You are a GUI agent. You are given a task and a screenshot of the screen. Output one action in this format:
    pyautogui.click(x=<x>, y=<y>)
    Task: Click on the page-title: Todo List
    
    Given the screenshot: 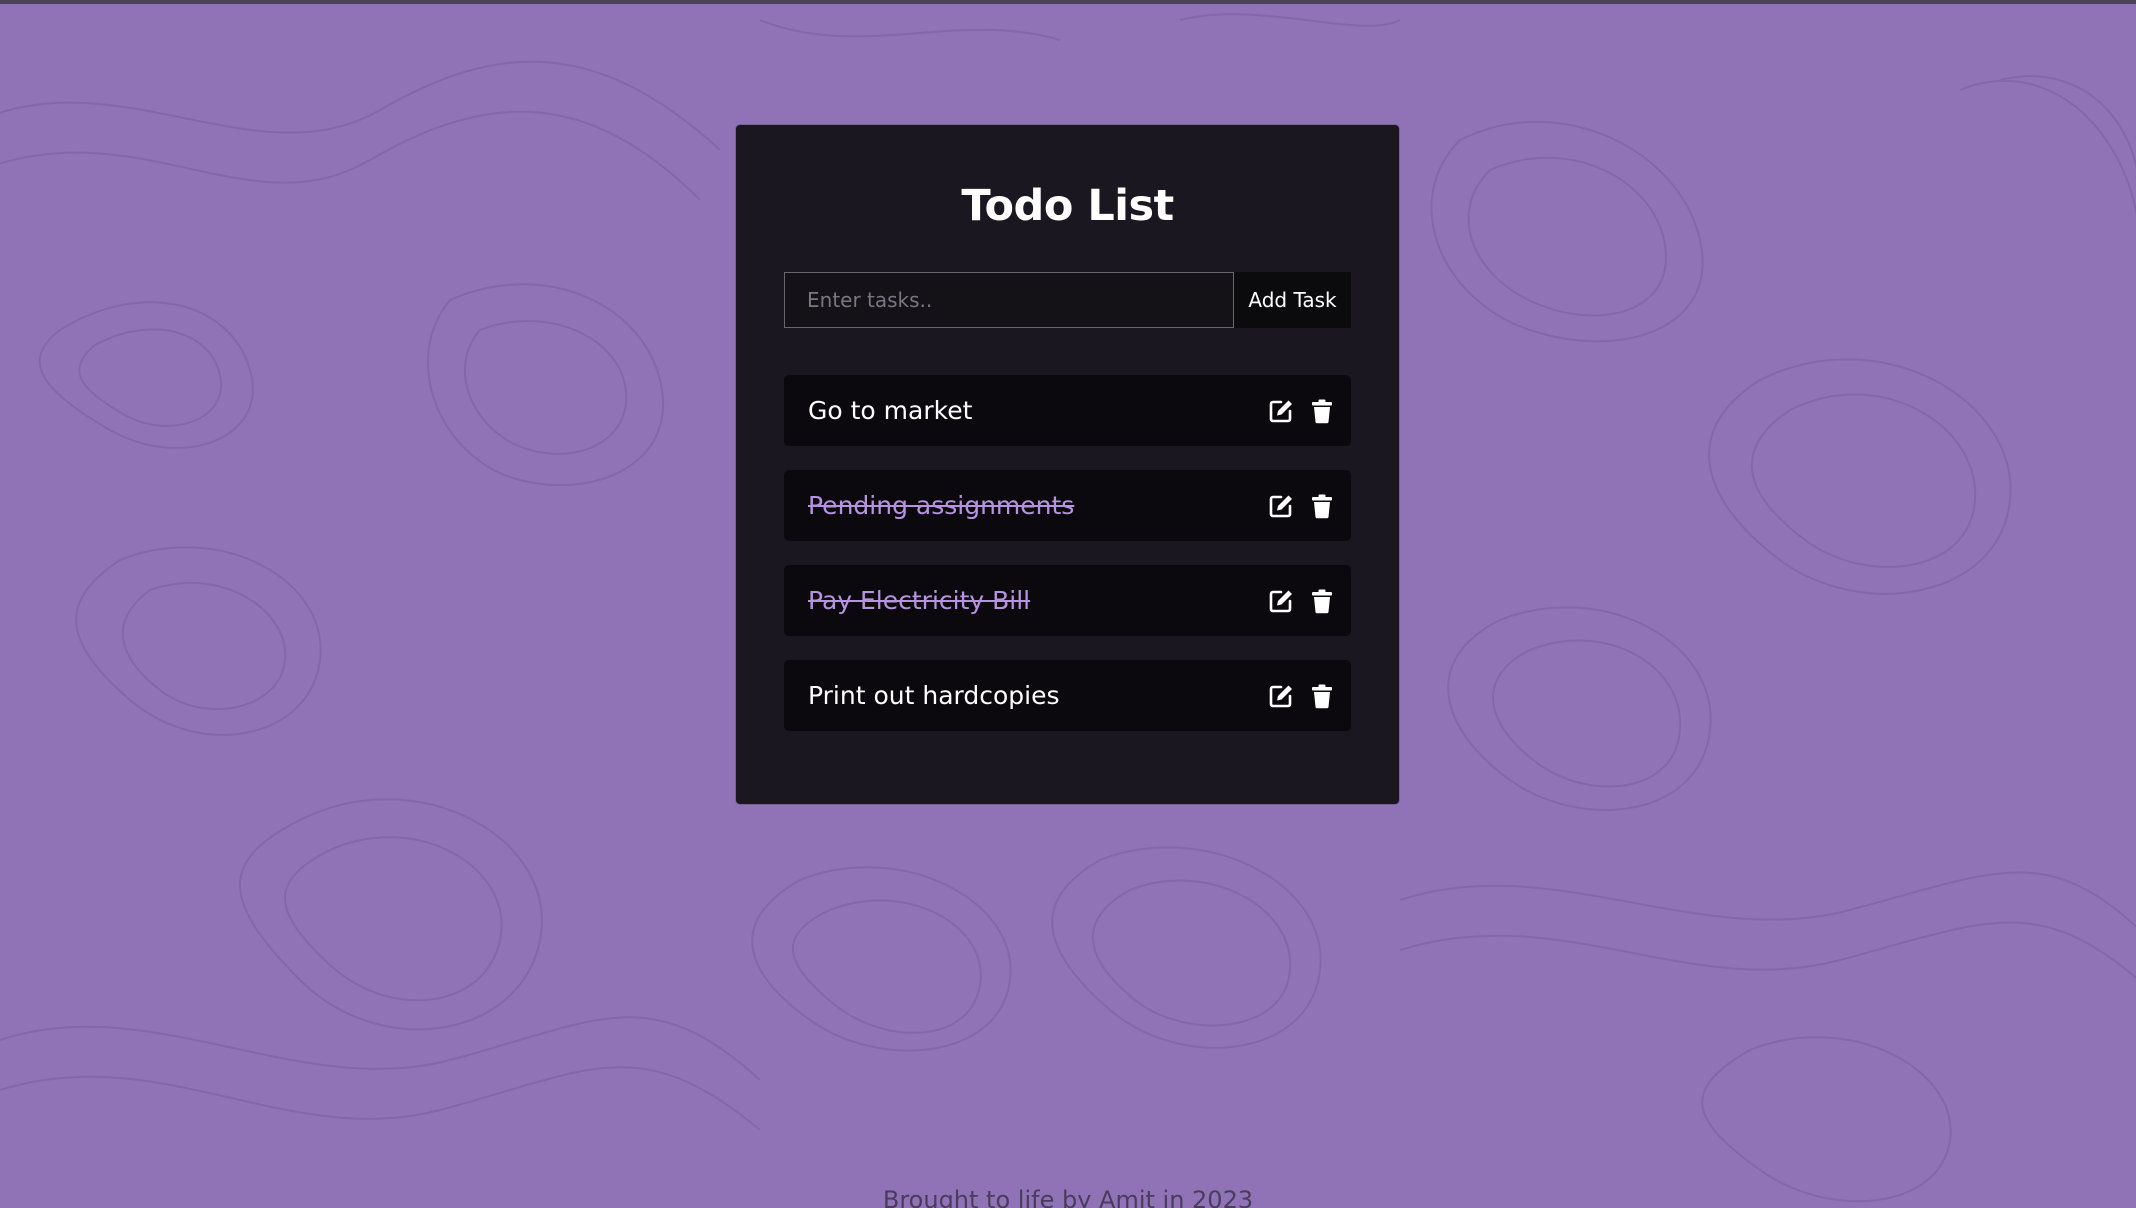 What is the action you would take?
    pyautogui.click(x=1067, y=206)
    